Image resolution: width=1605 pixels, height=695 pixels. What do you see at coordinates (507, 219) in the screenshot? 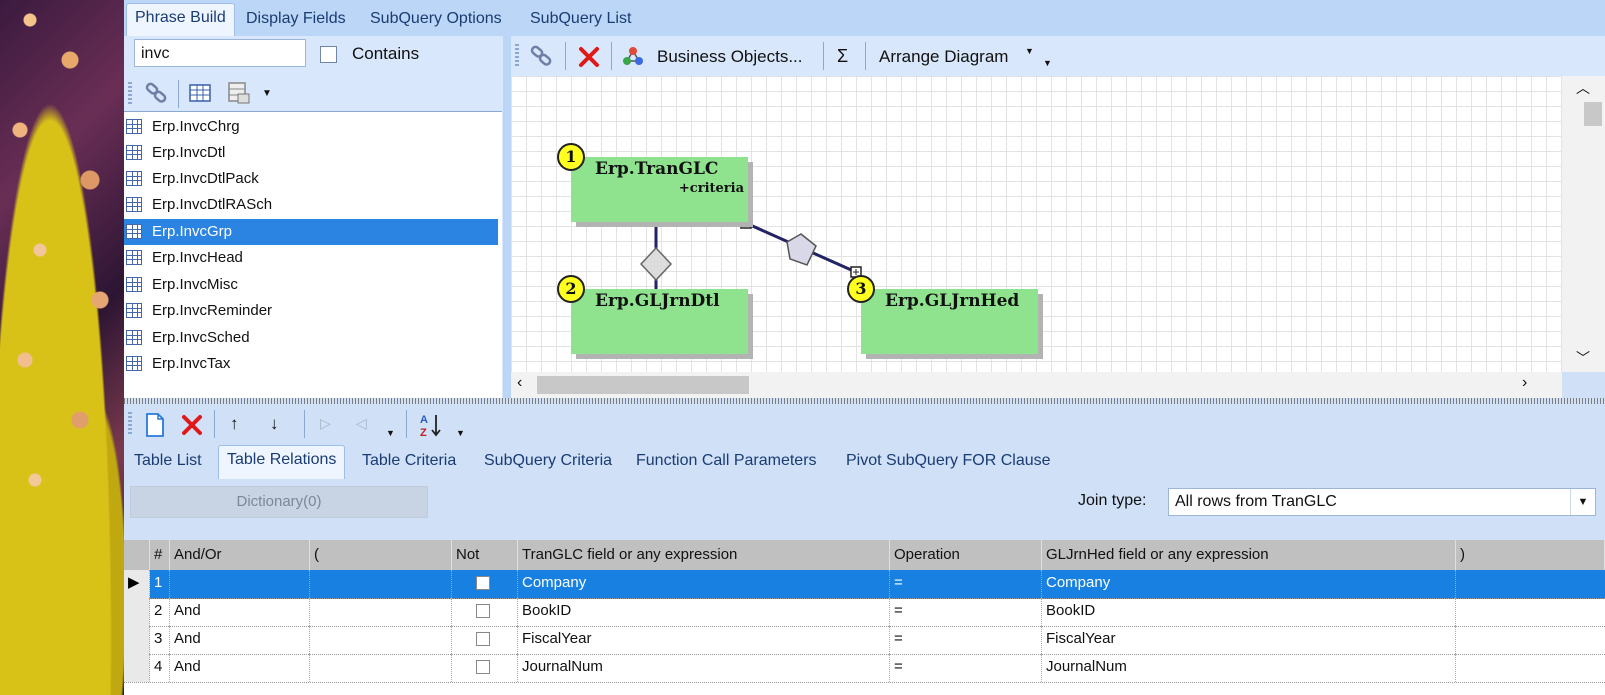
I see `panel-splitter` at bounding box center [507, 219].